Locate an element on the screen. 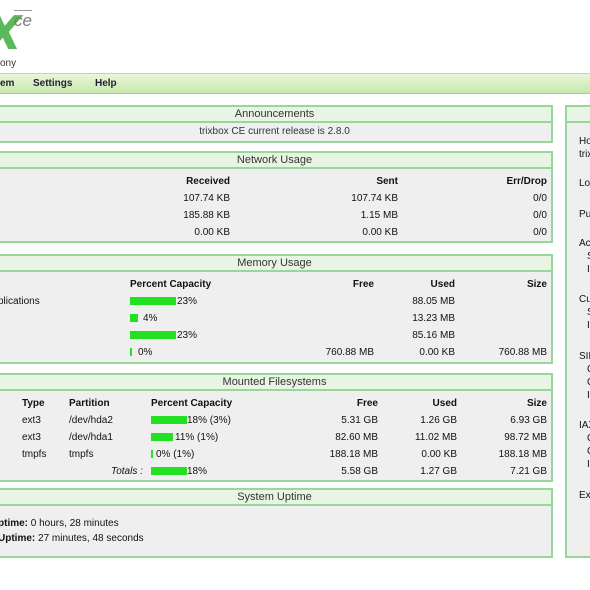  logo-subtitle: ony is located at coordinates (8, 63).